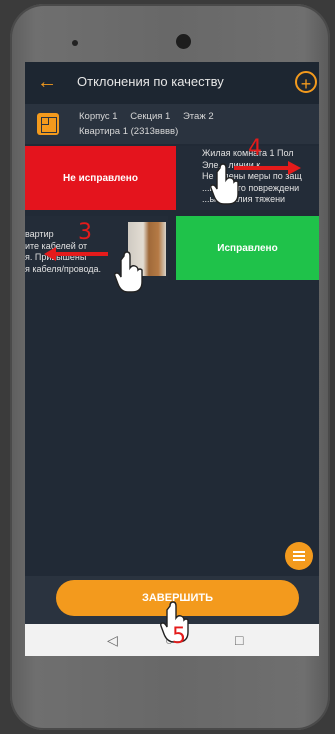 This screenshot has height=734, width=335. Describe the element at coordinates (239, 640) in the screenshot. I see `nav-recents-icon: □` at that location.